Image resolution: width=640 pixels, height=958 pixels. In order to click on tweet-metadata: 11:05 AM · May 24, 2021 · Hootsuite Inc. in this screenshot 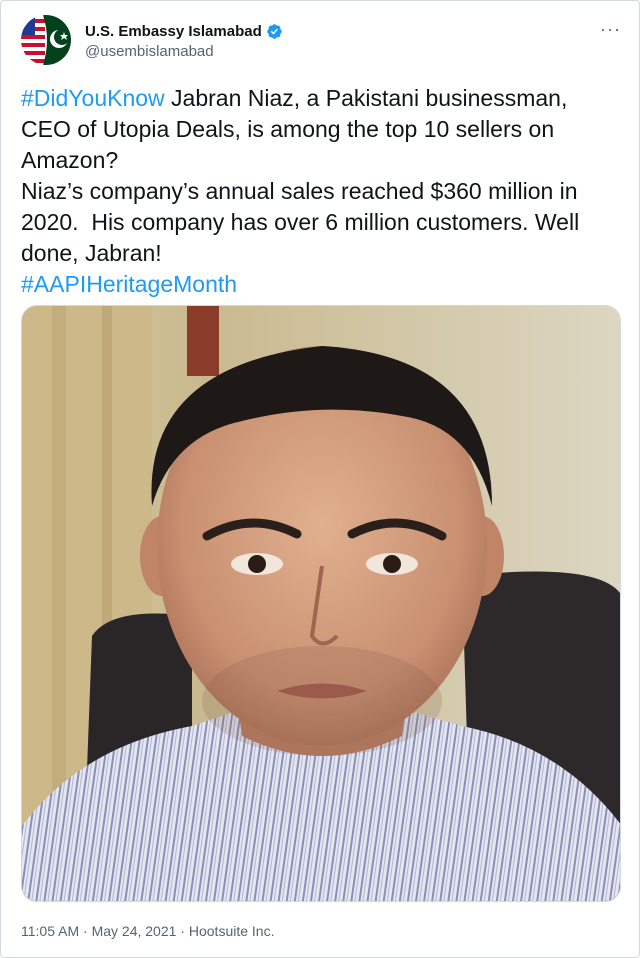, I will do `click(147, 931)`.